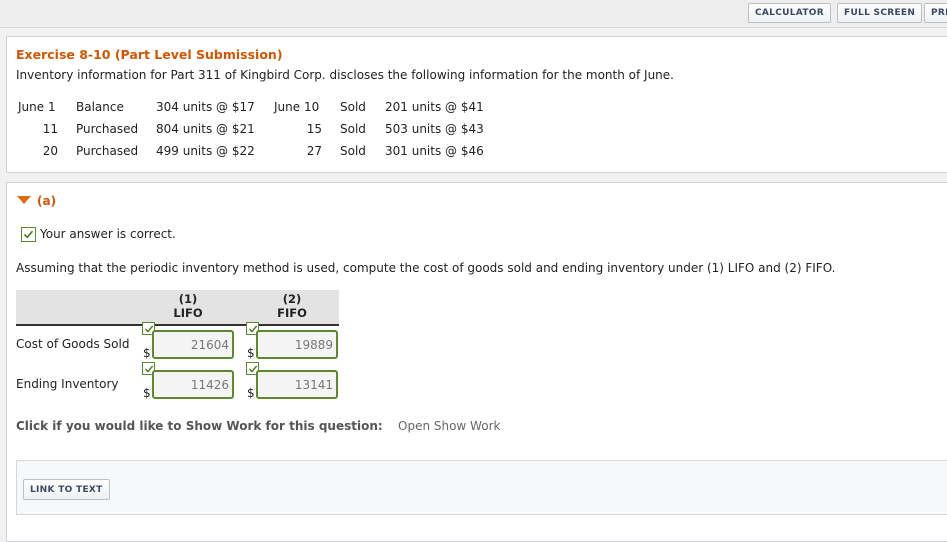 This screenshot has height=542, width=947. Describe the element at coordinates (434, 129) in the screenshot. I see `inventory-quantity: 503 units @ $43` at that location.